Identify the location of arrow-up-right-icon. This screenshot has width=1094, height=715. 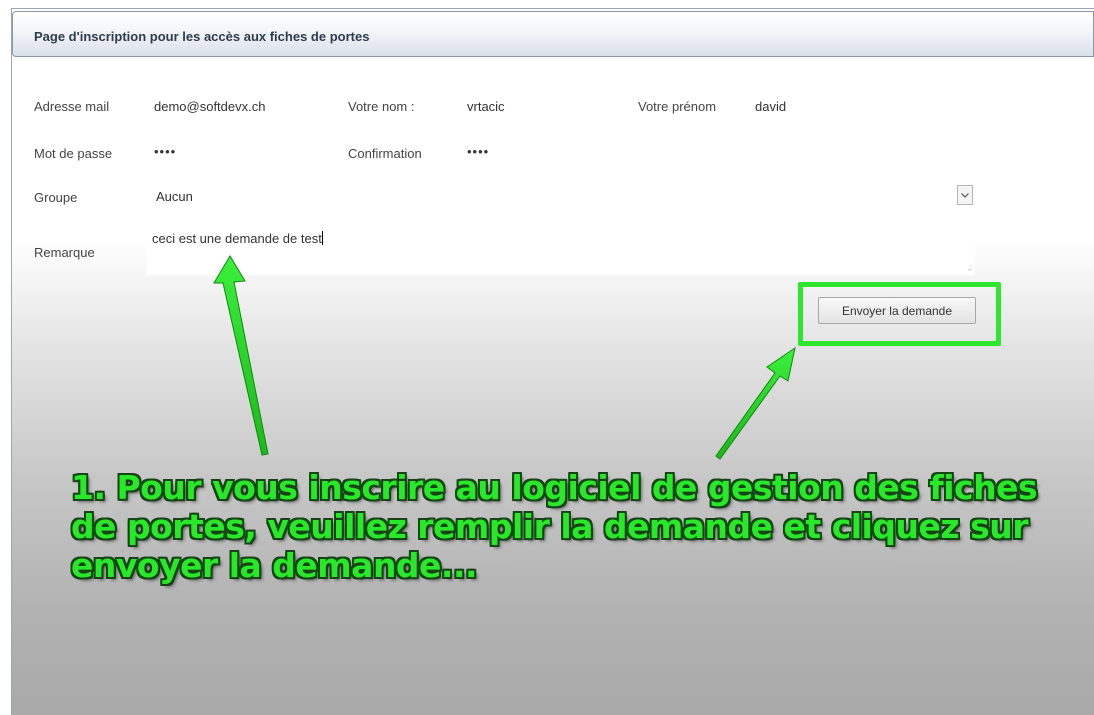
(755, 403).